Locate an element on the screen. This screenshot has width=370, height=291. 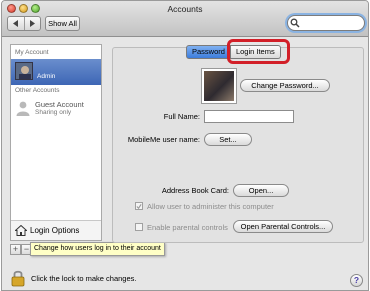
tab-password: Password is located at coordinates (208, 52).